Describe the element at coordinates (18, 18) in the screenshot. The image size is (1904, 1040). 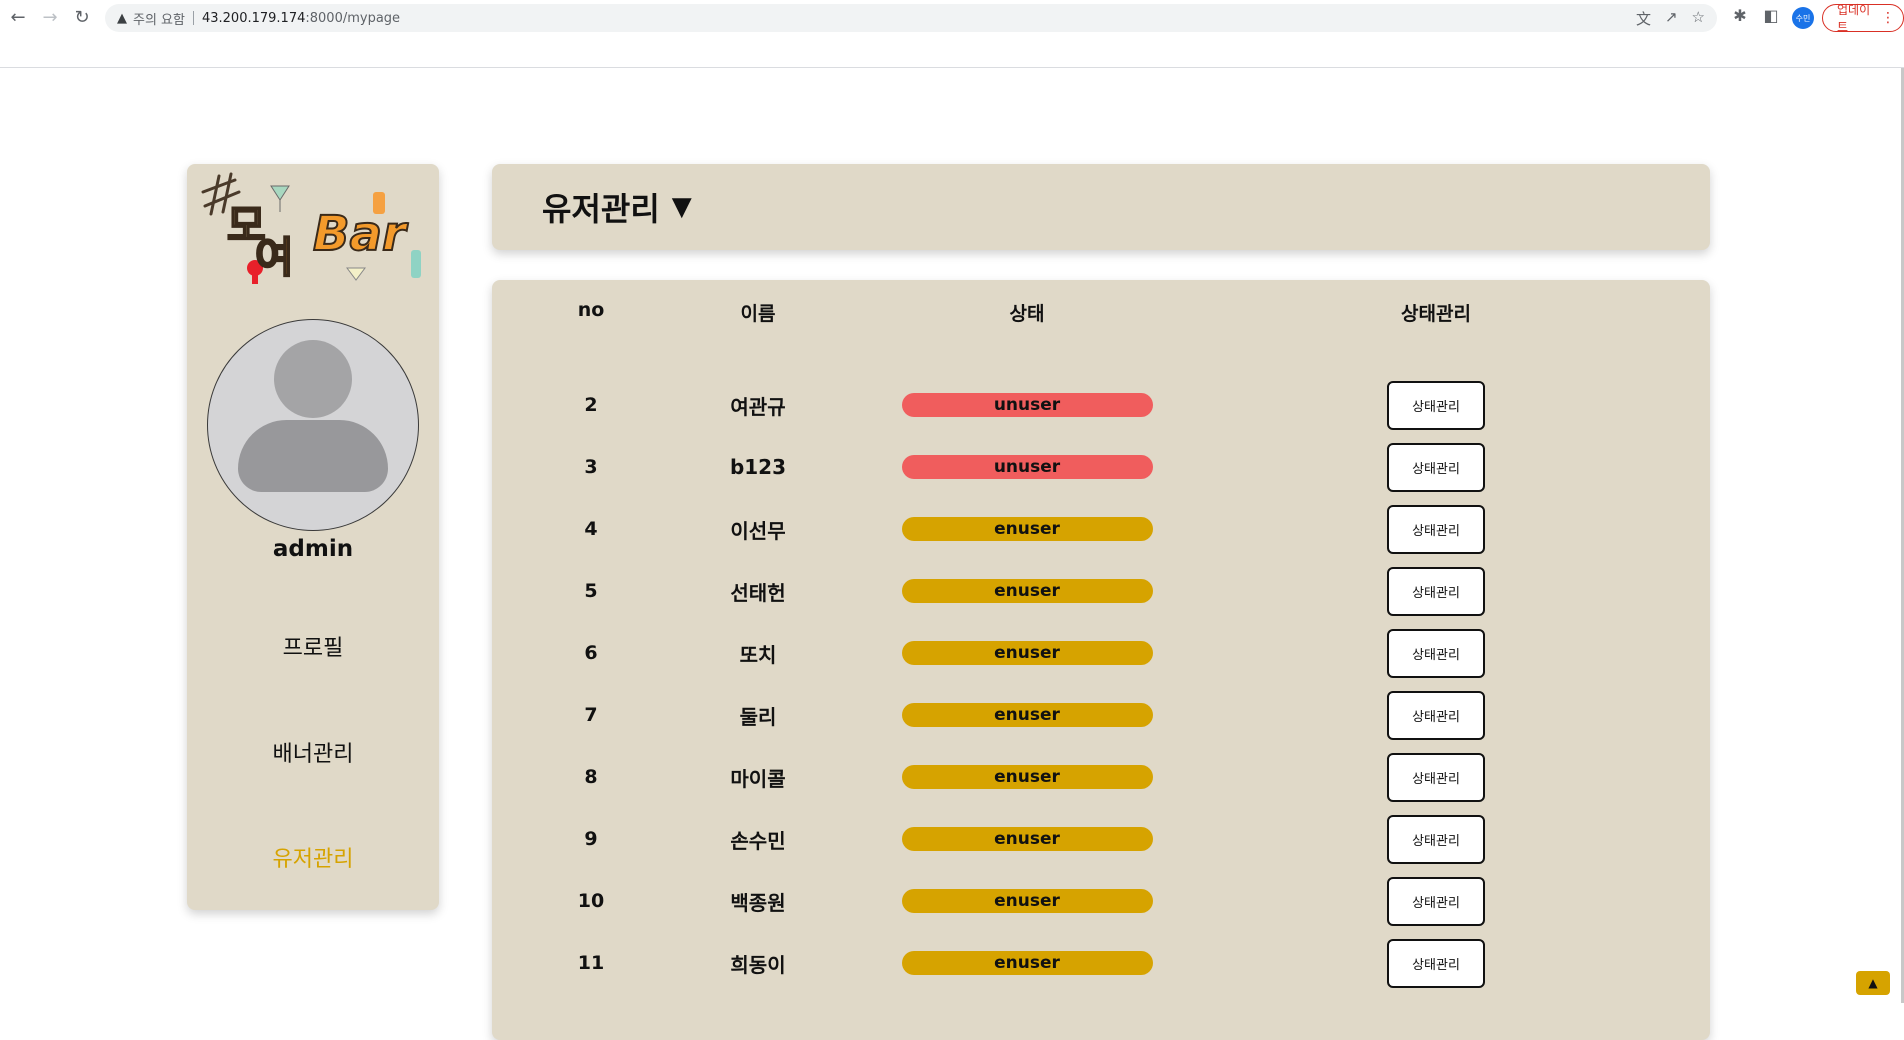
I see `back-icon: ←` at that location.